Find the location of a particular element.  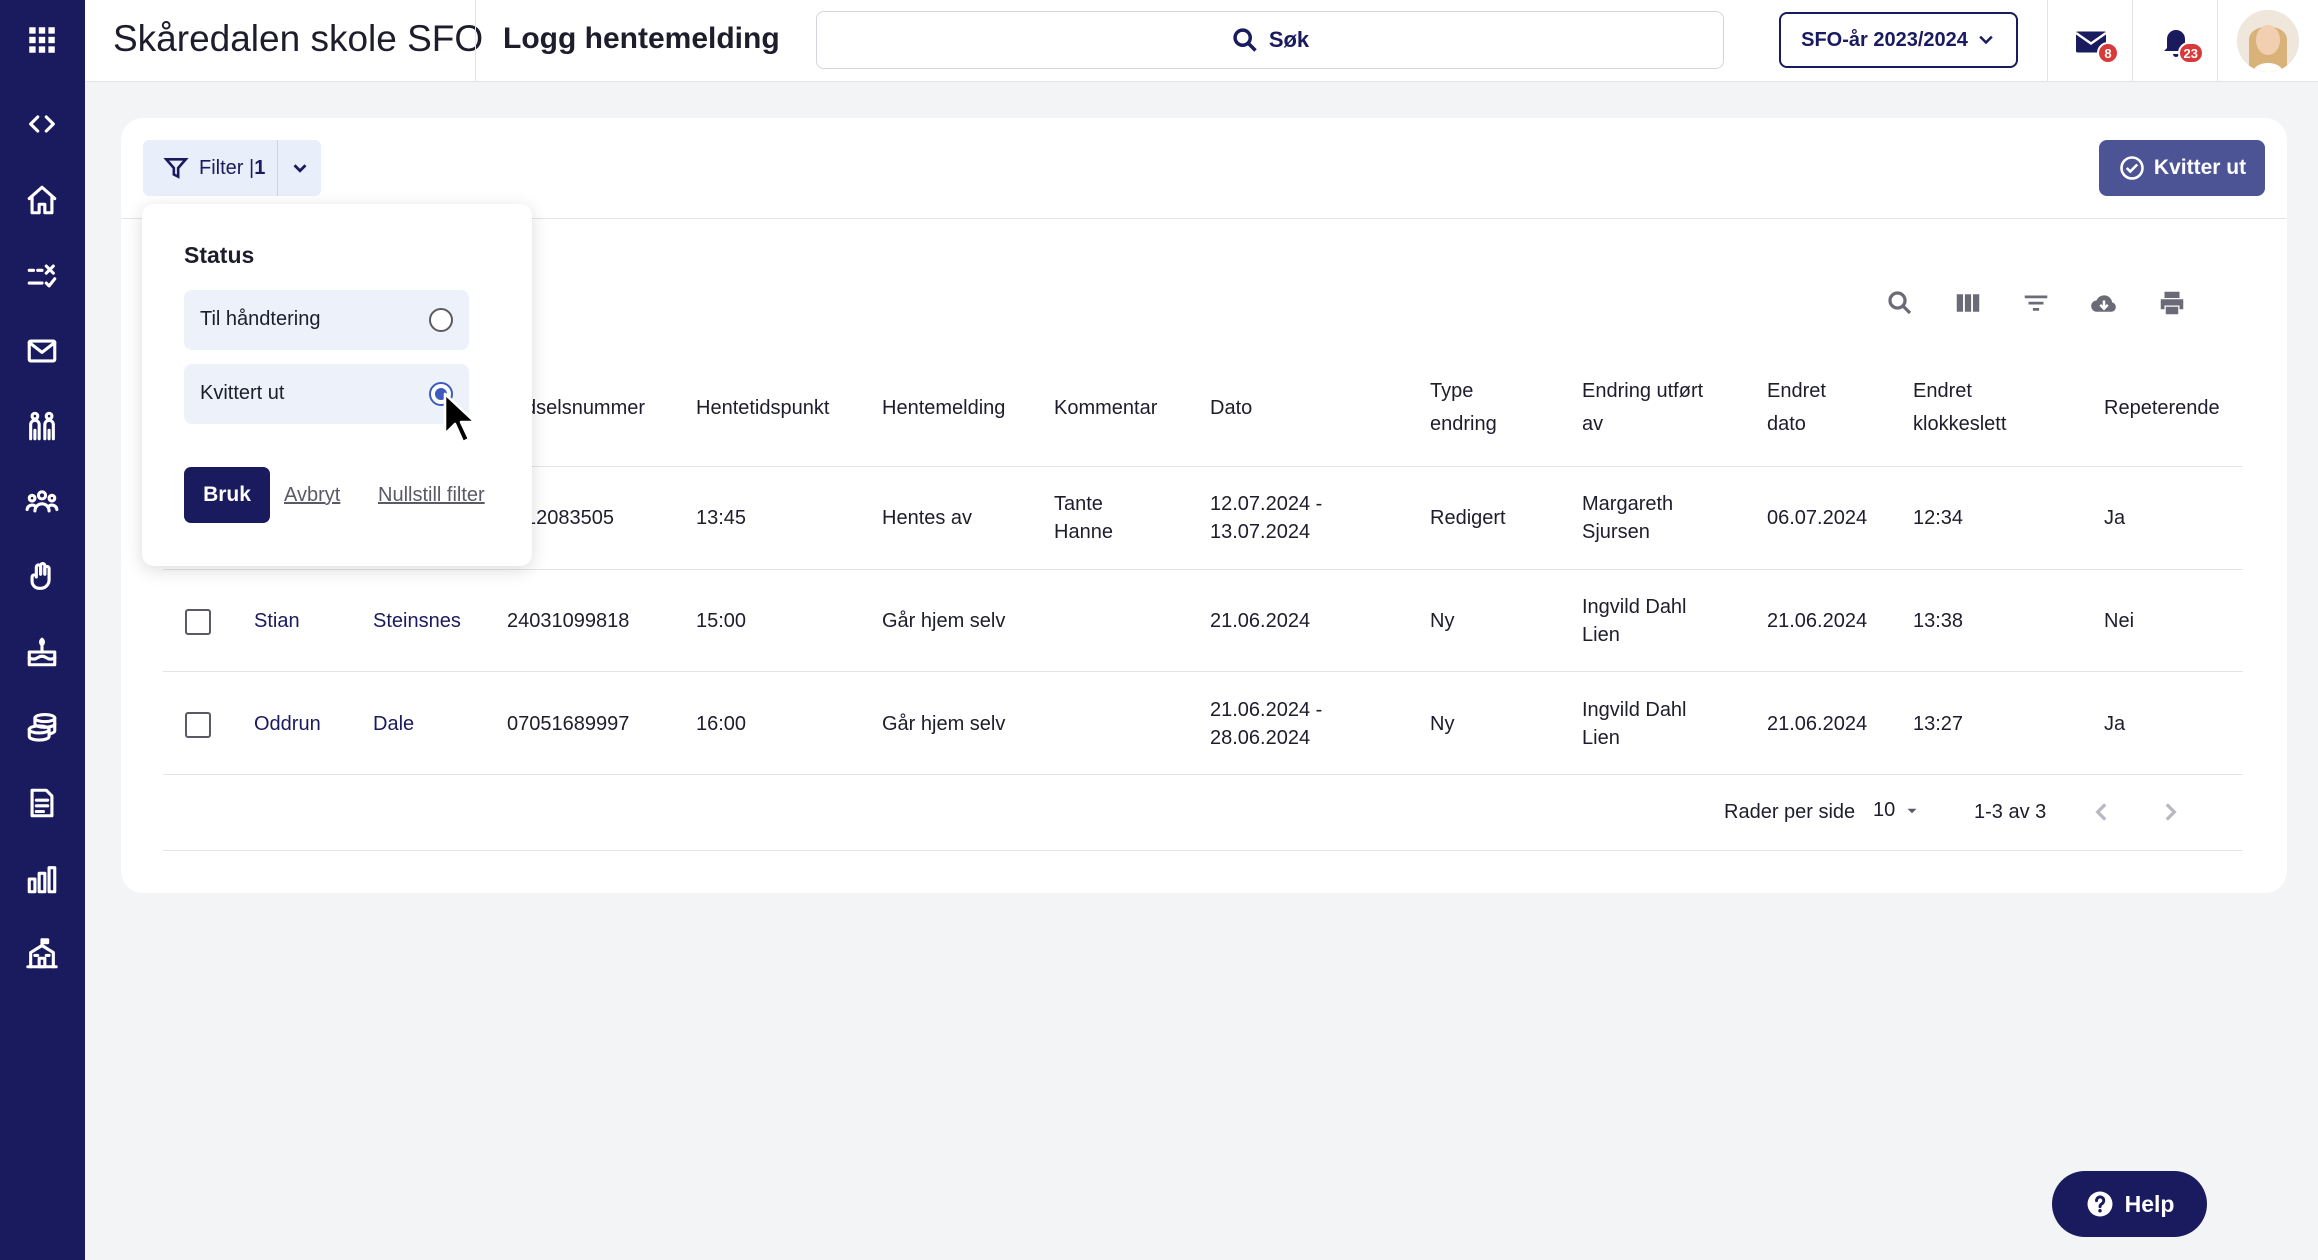

funnel-icon is located at coordinates (176, 168).